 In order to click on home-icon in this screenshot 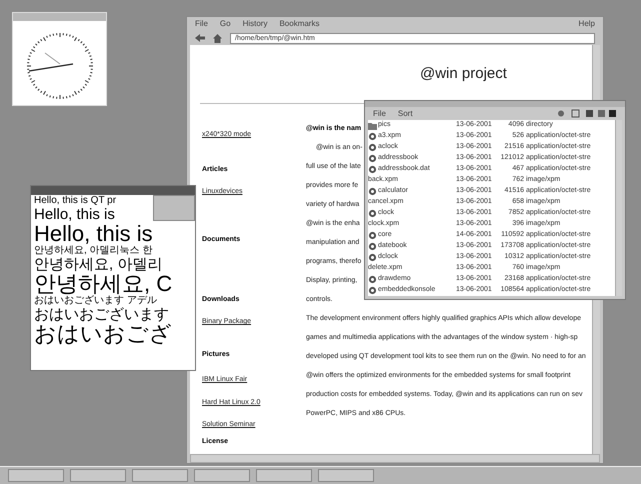, I will do `click(217, 38)`.